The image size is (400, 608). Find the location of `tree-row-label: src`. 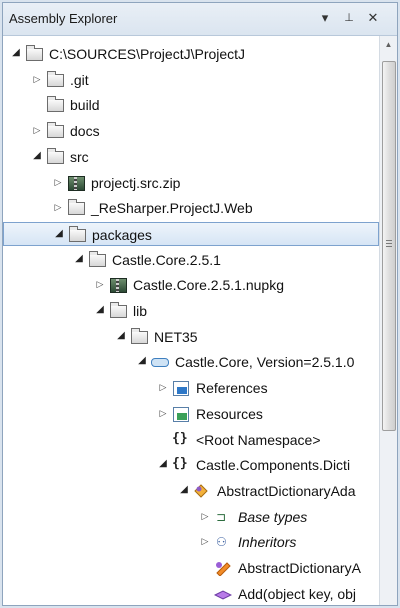

tree-row-label: src is located at coordinates (79, 157).